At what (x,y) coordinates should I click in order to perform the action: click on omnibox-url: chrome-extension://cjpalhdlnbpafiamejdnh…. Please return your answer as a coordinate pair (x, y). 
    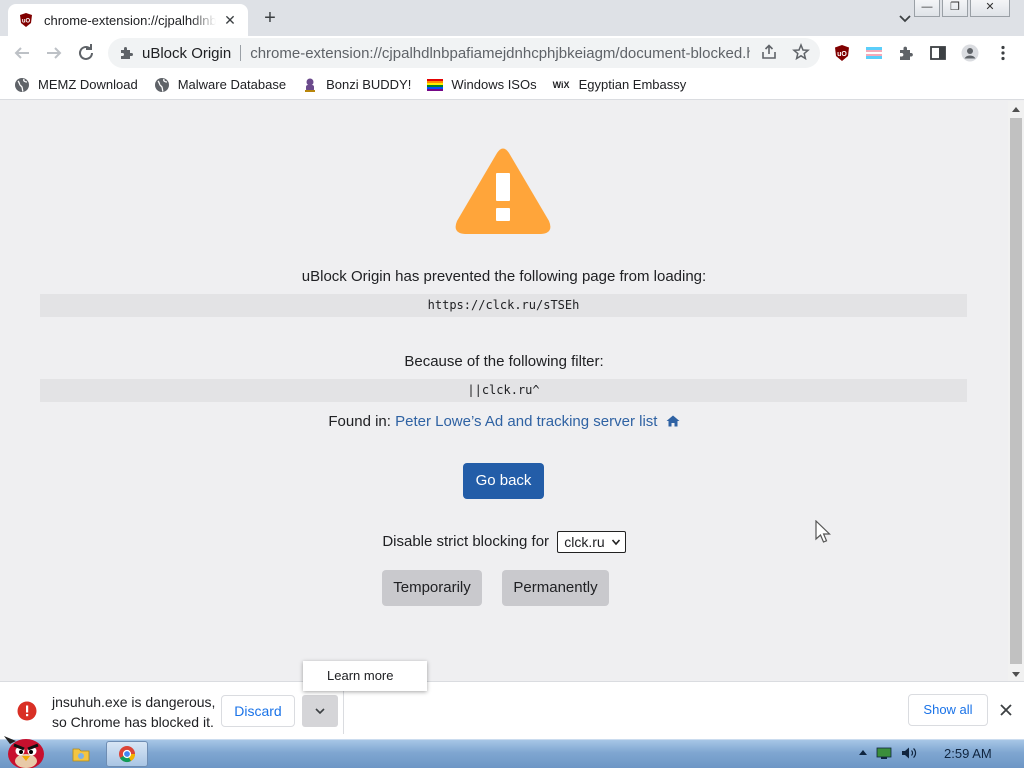
    Looking at the image, I should click on (500, 53).